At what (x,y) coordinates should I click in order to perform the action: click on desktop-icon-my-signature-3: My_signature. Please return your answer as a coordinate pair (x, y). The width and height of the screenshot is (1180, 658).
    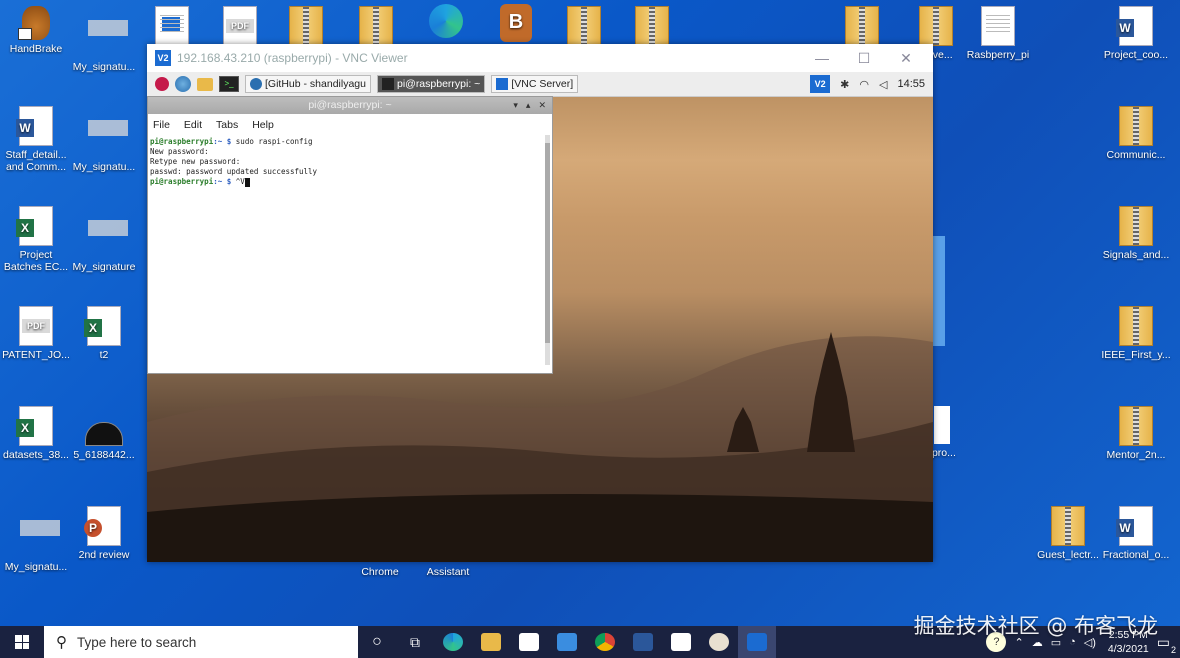
    Looking at the image, I should click on (104, 239).